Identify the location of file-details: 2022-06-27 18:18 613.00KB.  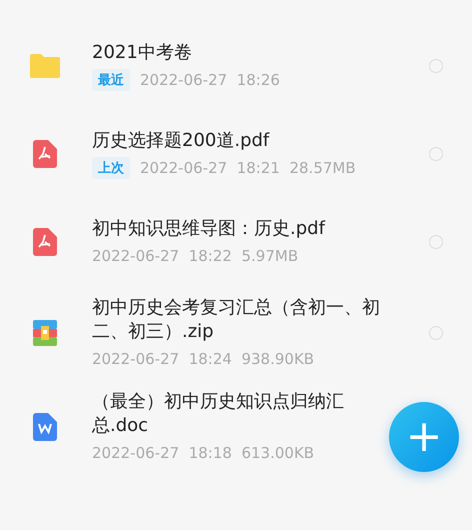
(203, 453).